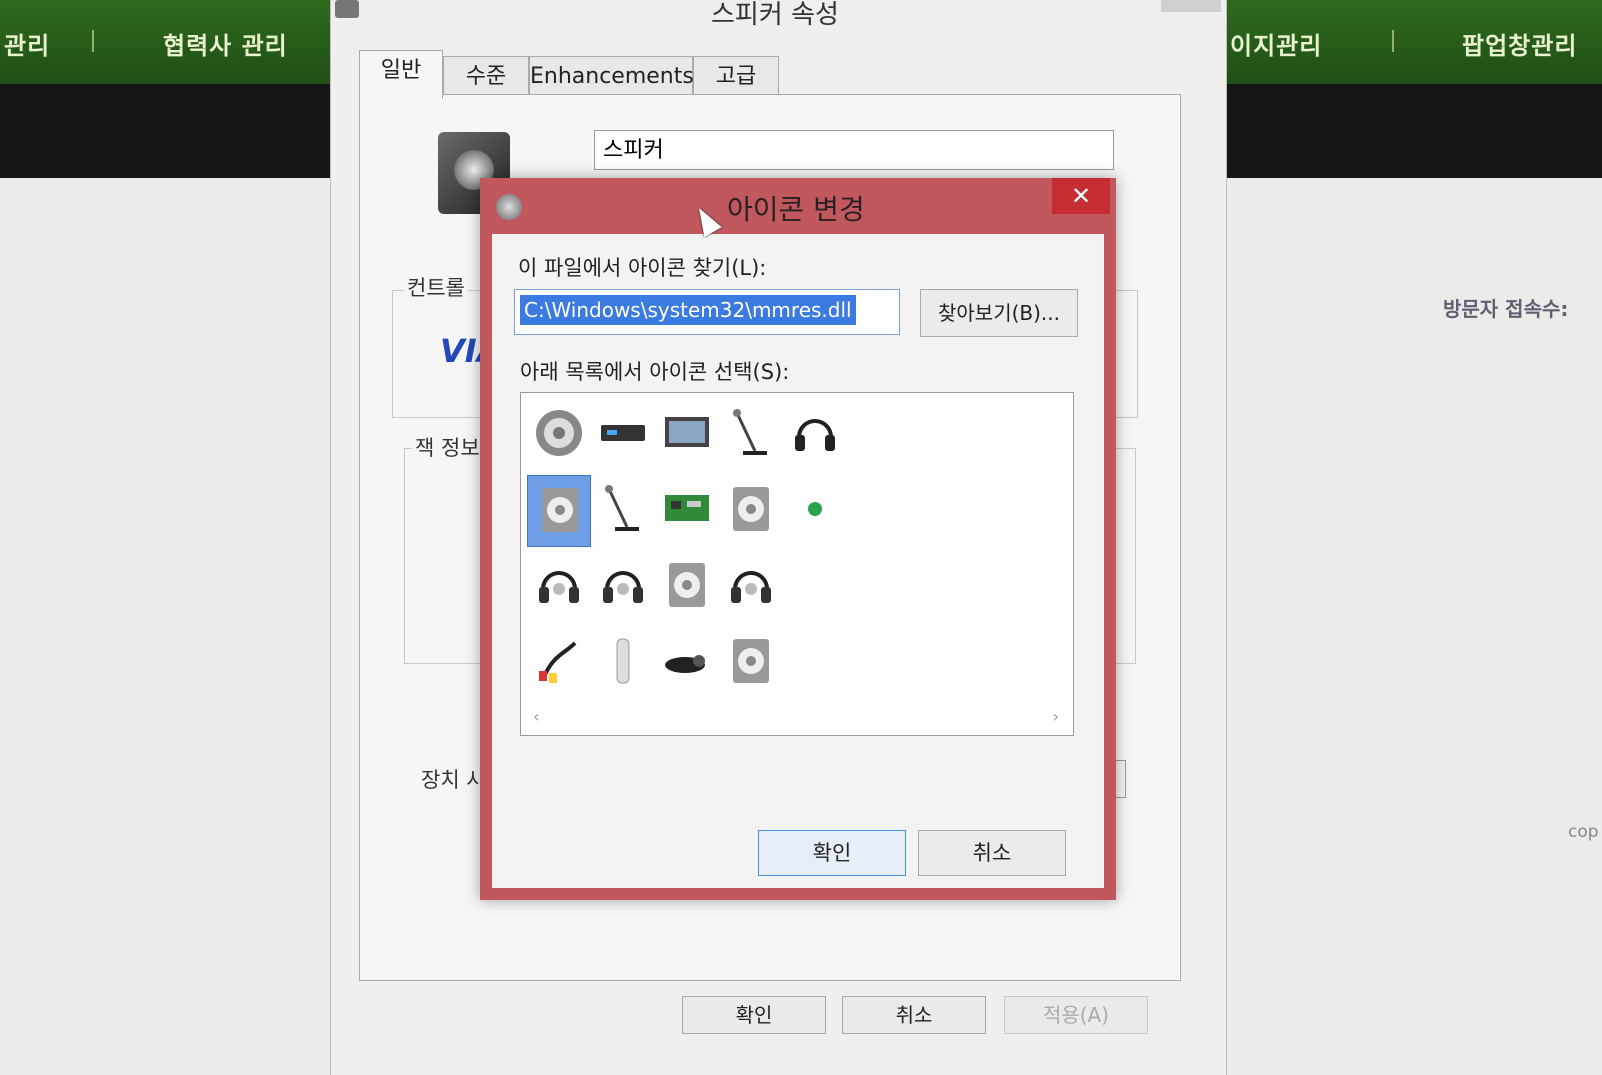  What do you see at coordinates (27, 43) in the screenshot?
I see `nav-item-manage: 관리` at bounding box center [27, 43].